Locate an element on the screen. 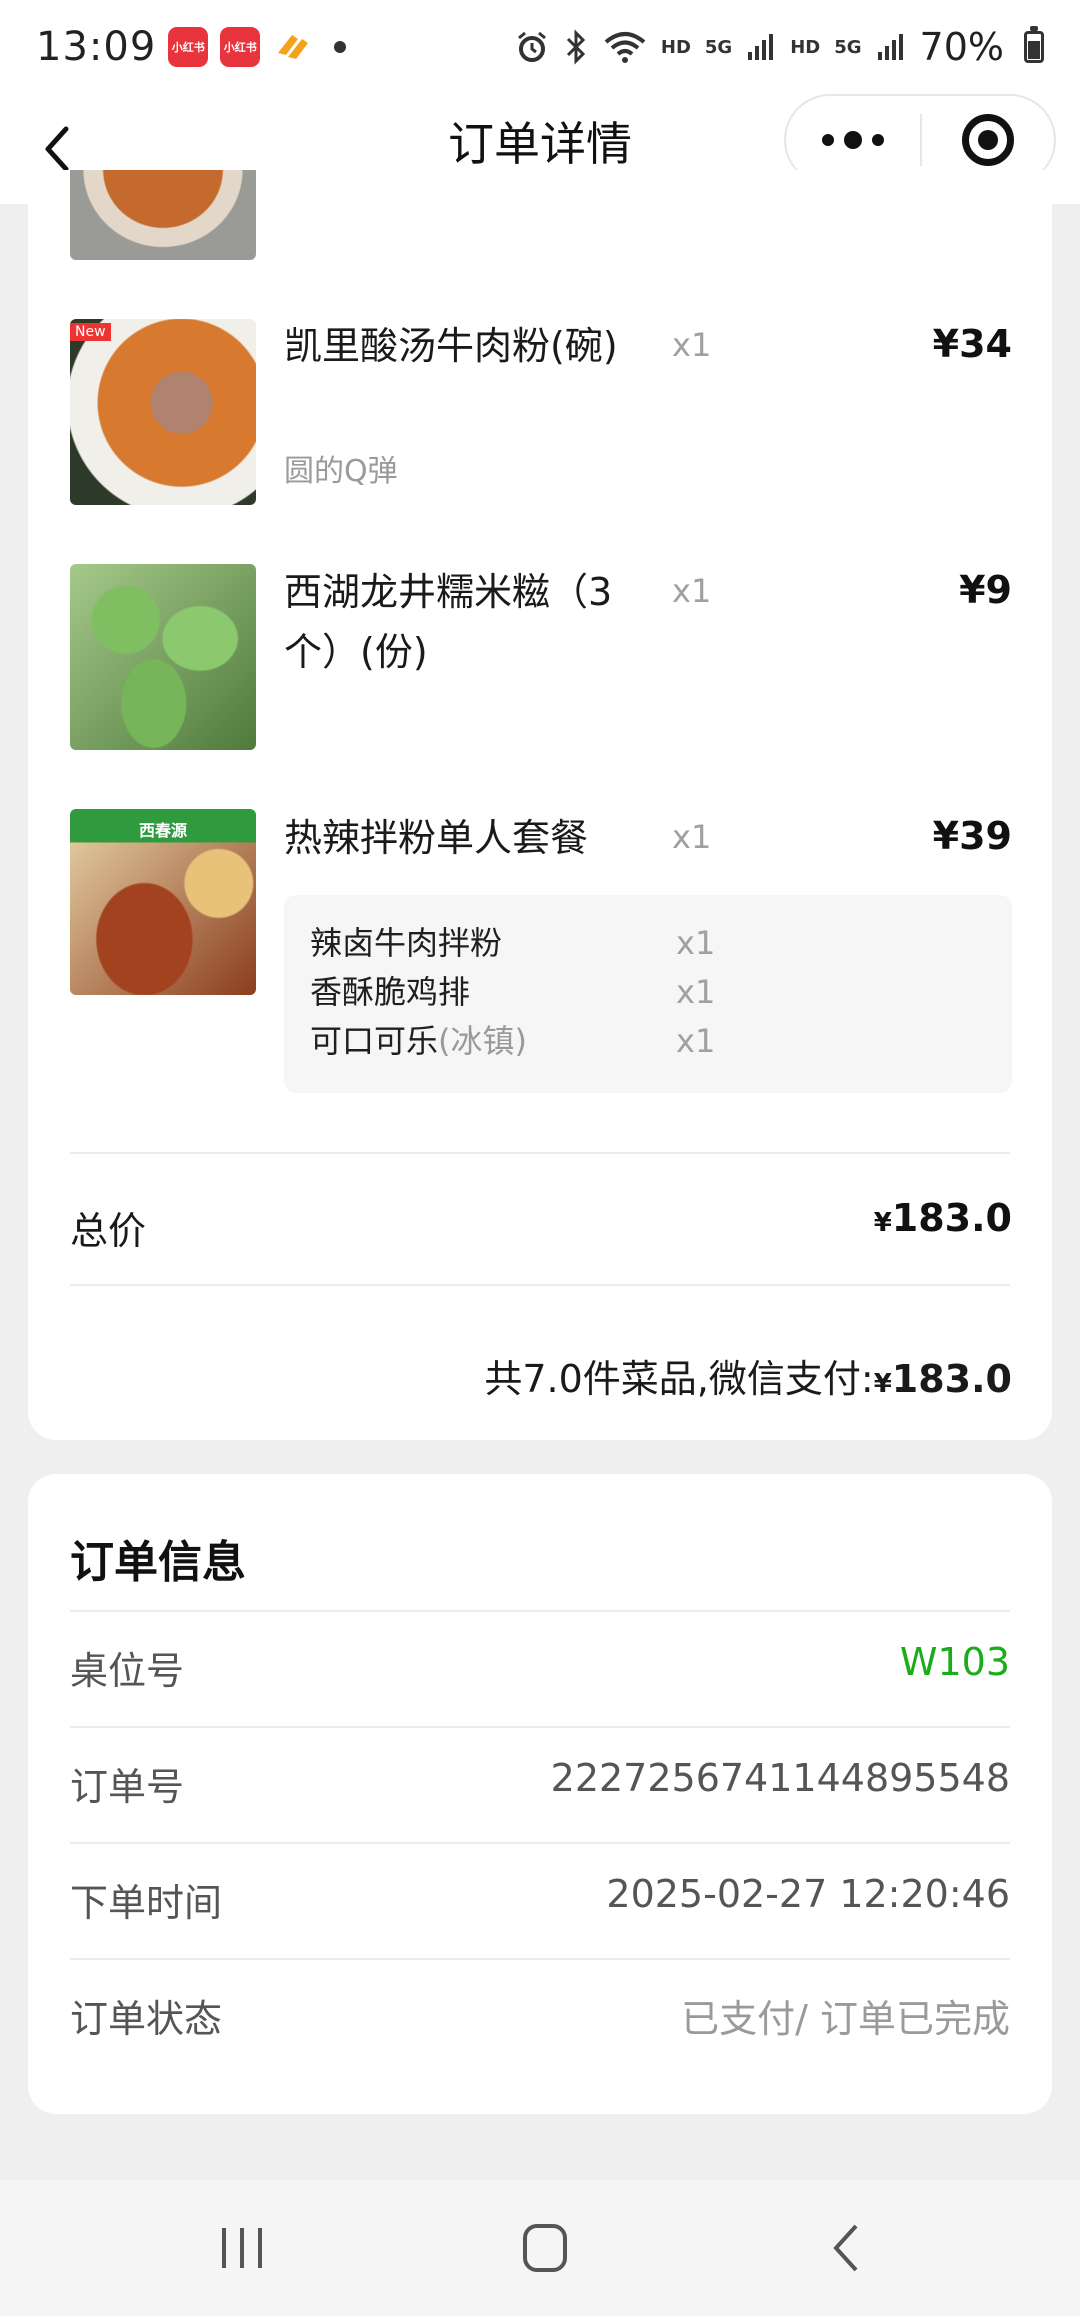  sub-item: 香酥脆鸡排 x1 is located at coordinates (650, 992).